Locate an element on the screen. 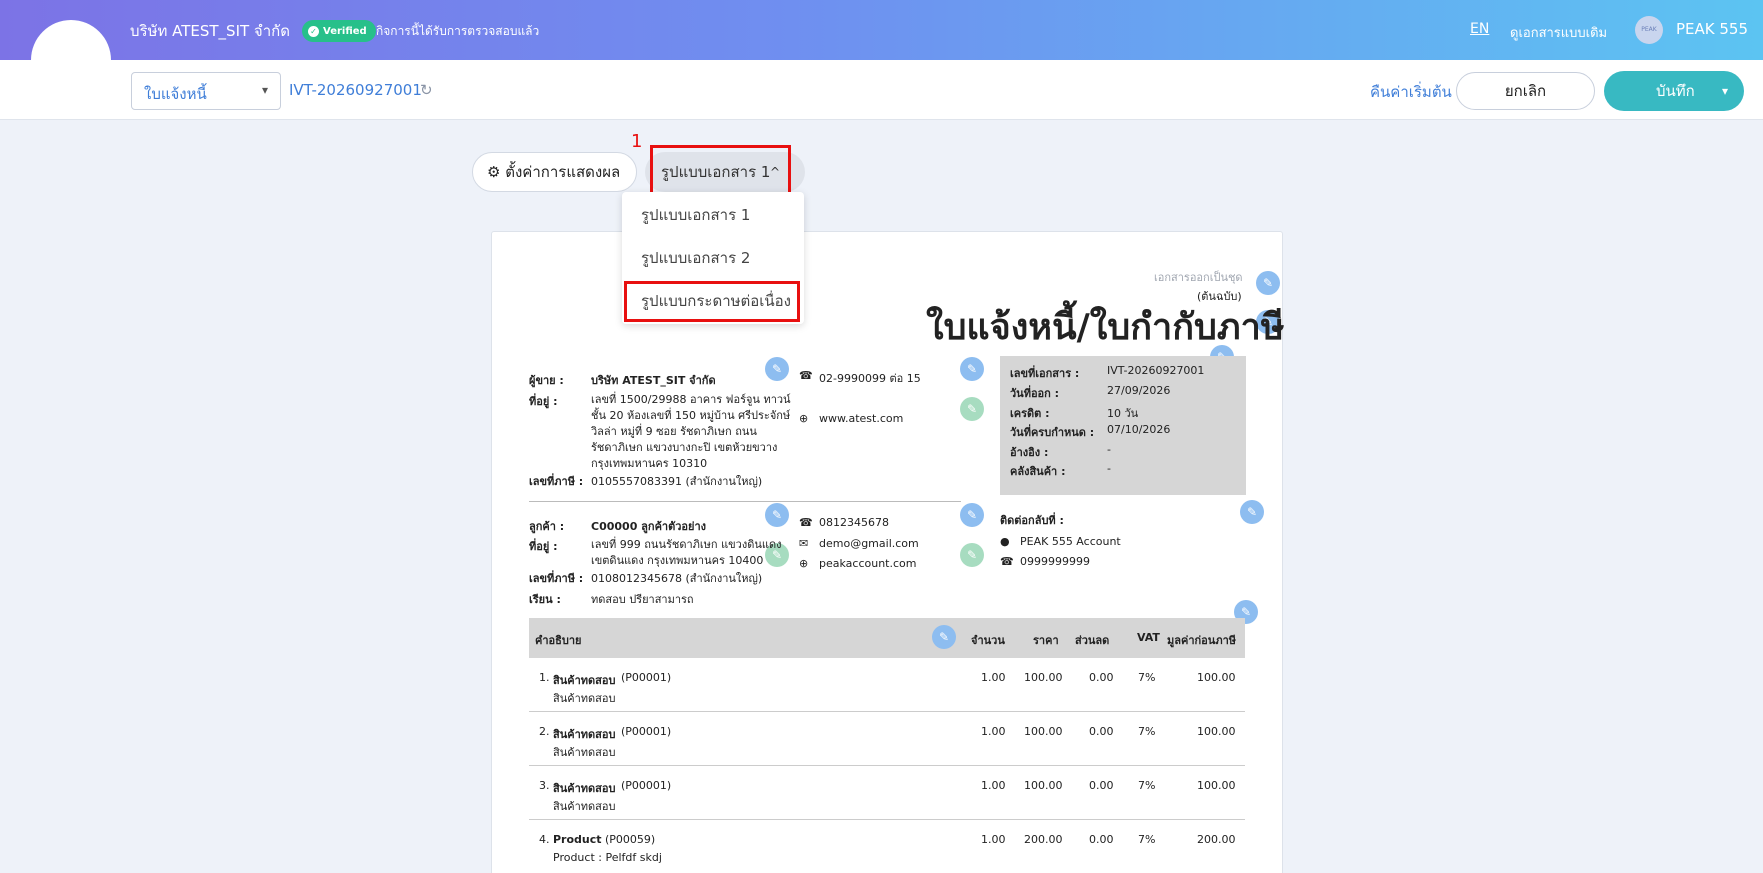  mail-icon: ✉ is located at coordinates (804, 543).